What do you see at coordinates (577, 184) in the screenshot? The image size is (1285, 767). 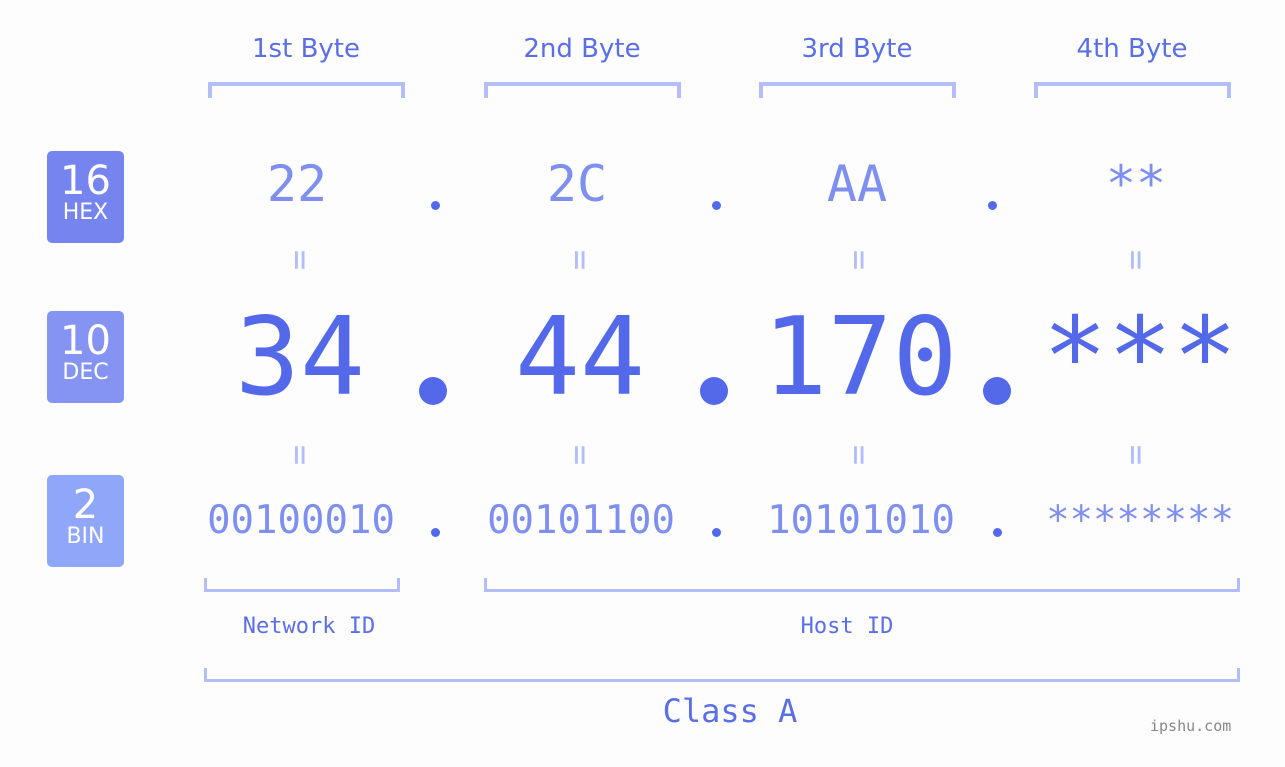 I see `hex-byte-2: 2C` at bounding box center [577, 184].